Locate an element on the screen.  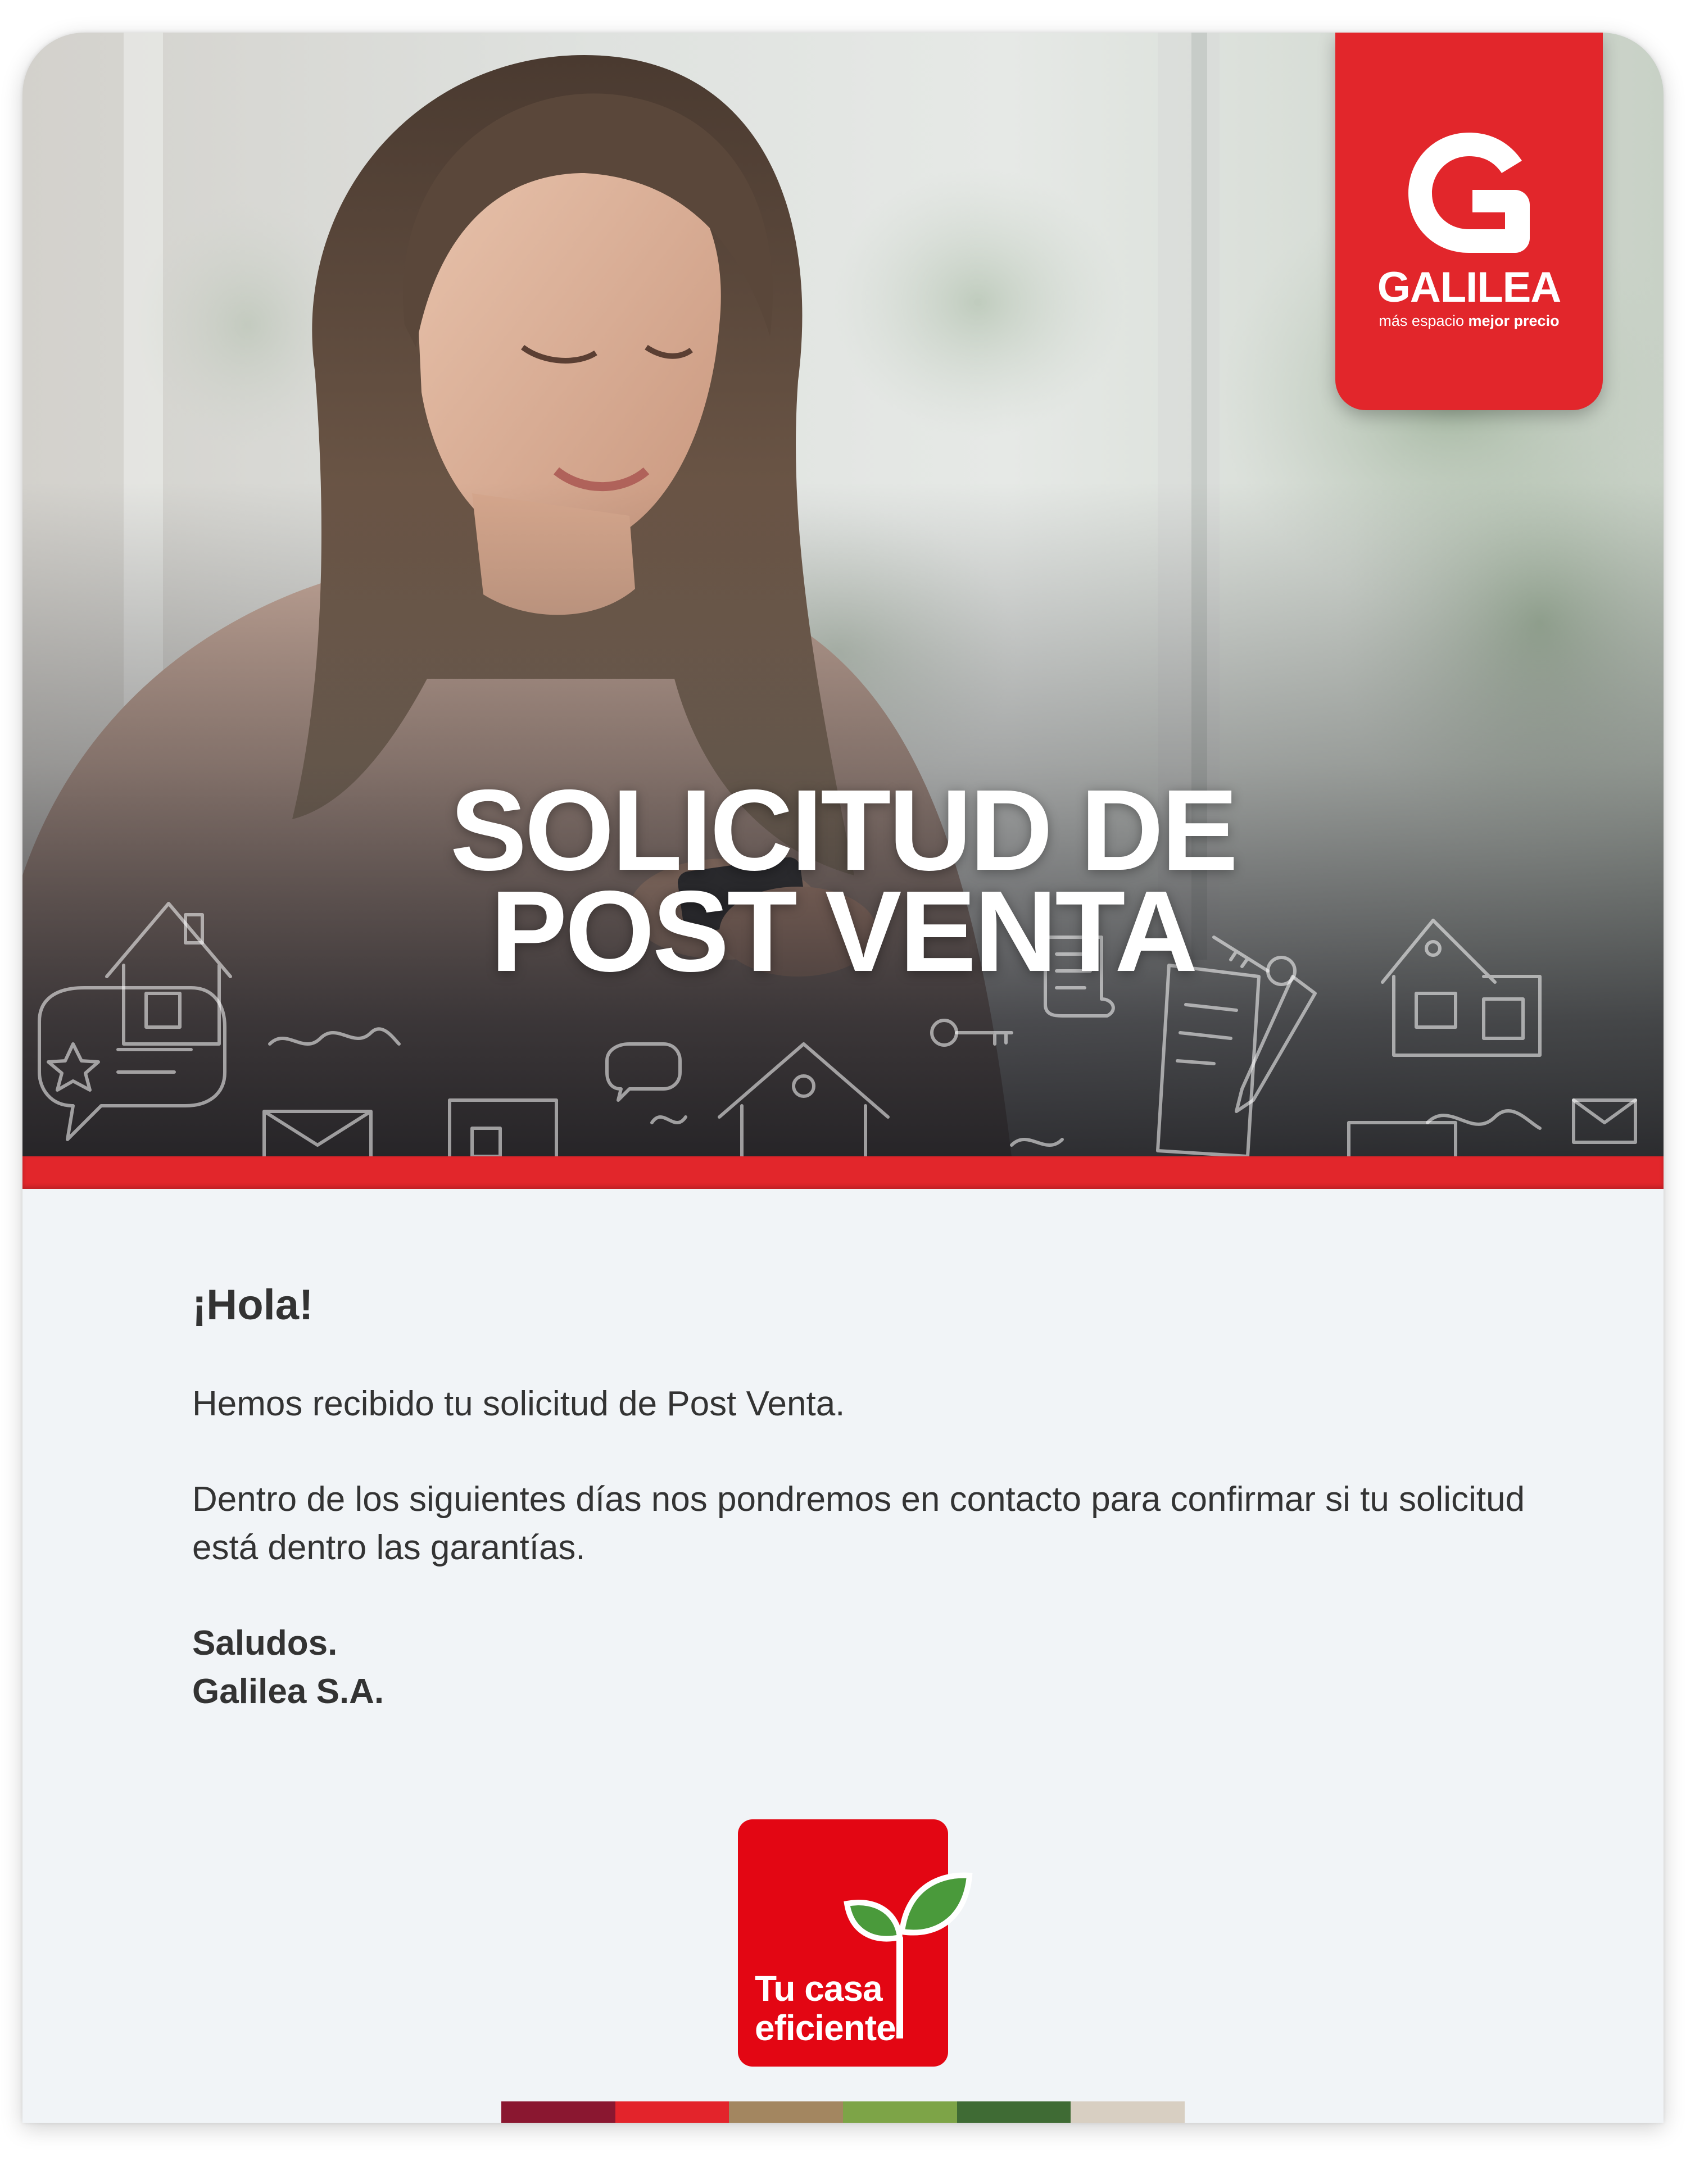
badge-label: Tu casa eficiente is located at coordinates (826, 2008).